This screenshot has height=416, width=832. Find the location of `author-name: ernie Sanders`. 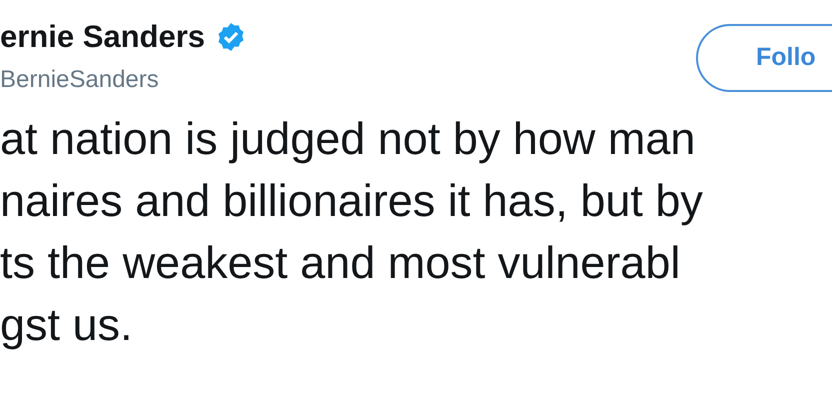

author-name: ernie Sanders is located at coordinates (103, 37).